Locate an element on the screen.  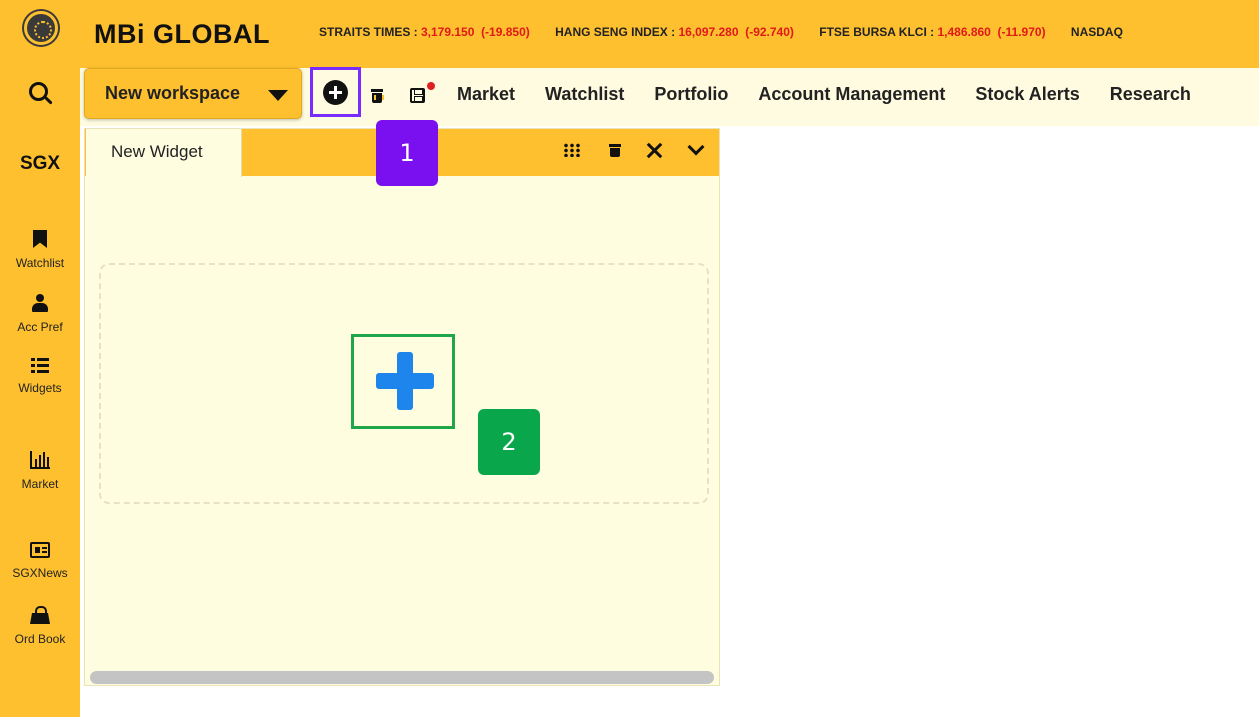
menu-item-market: Market is located at coordinates (486, 94).